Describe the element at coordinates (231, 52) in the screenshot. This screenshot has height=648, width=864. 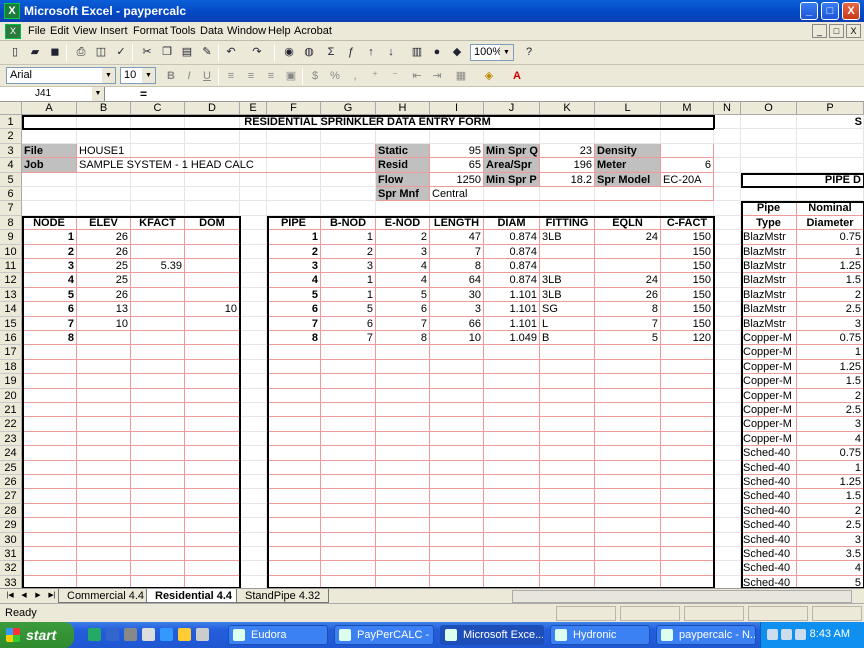
I see `undo-icon: ↶` at that location.